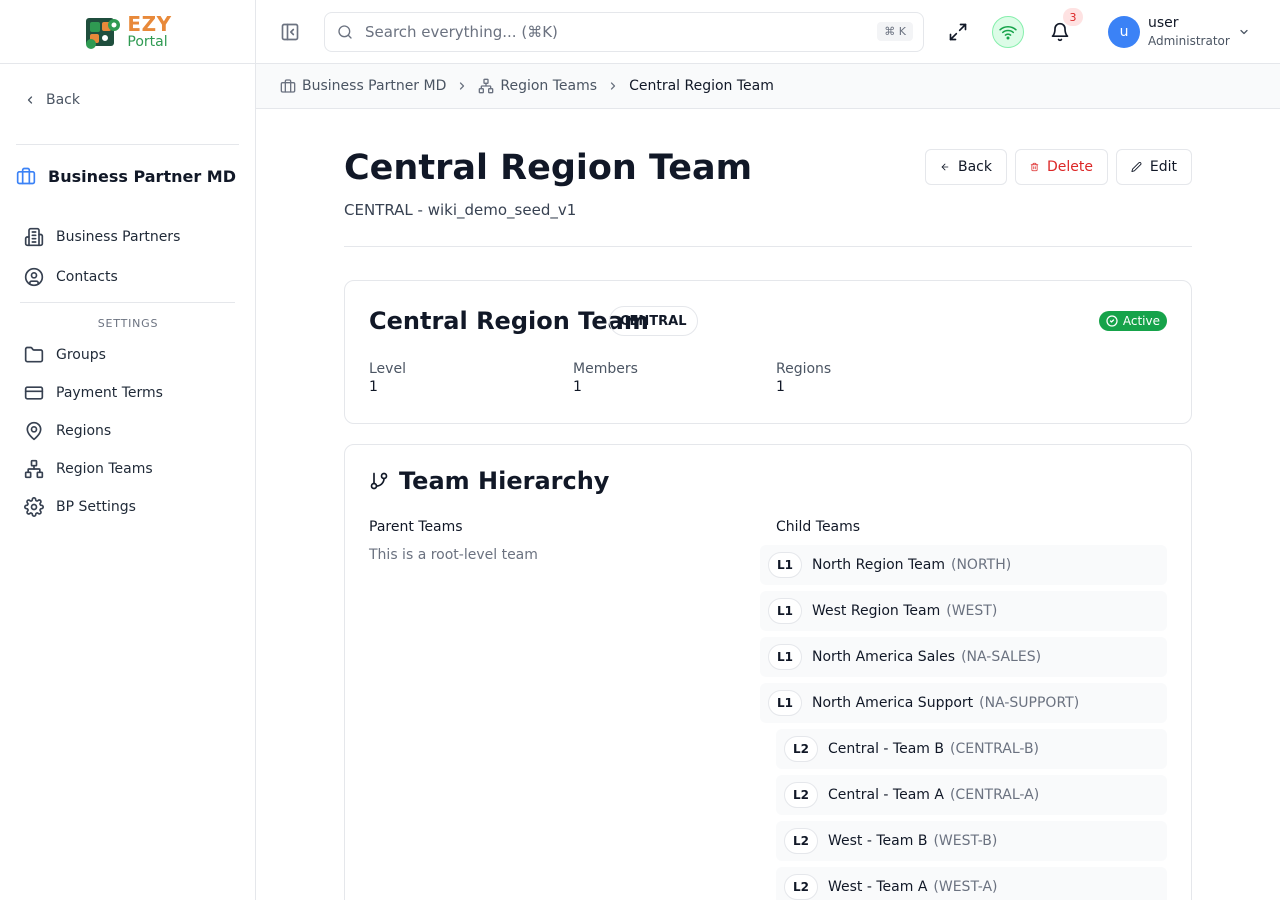 This screenshot has width=1280, height=900. What do you see at coordinates (1034, 167) in the screenshot?
I see `trash-icon` at bounding box center [1034, 167].